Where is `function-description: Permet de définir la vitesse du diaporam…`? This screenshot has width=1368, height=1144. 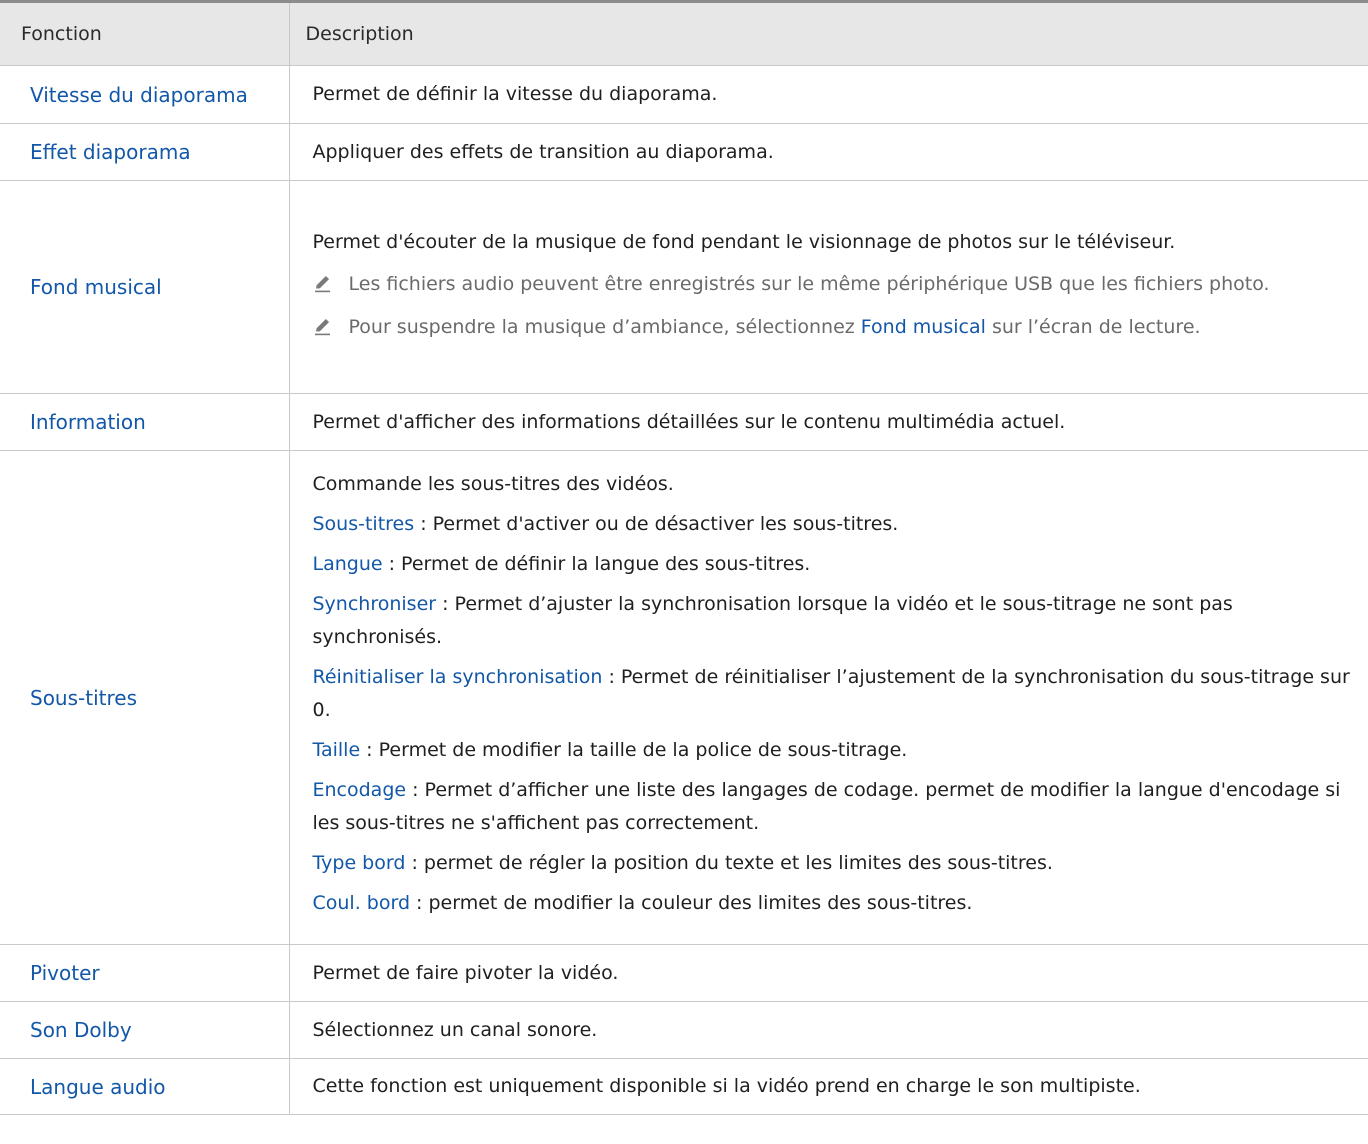
function-description: Permet de définir la vitesse du diaporam… is located at coordinates (828, 94).